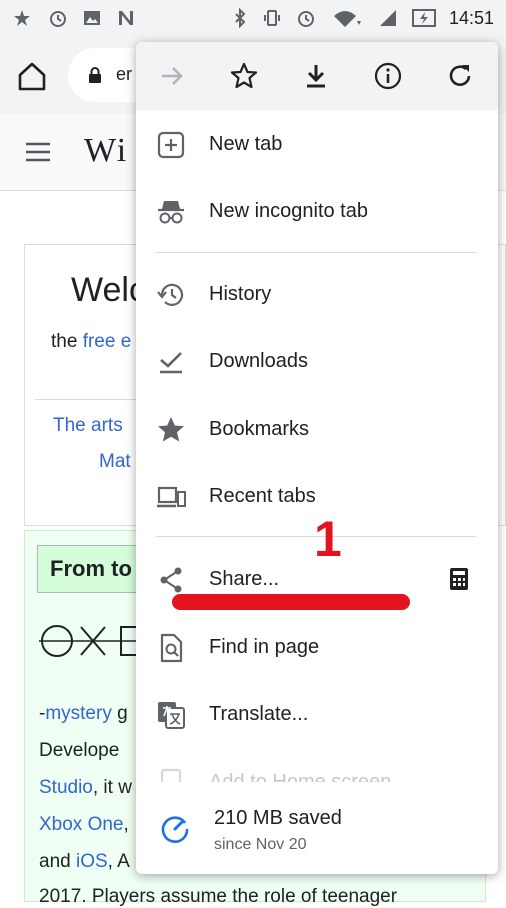 Image resolution: width=506 pixels, height=908 pixels. Describe the element at coordinates (459, 579) in the screenshot. I see `calculator-icon` at that location.